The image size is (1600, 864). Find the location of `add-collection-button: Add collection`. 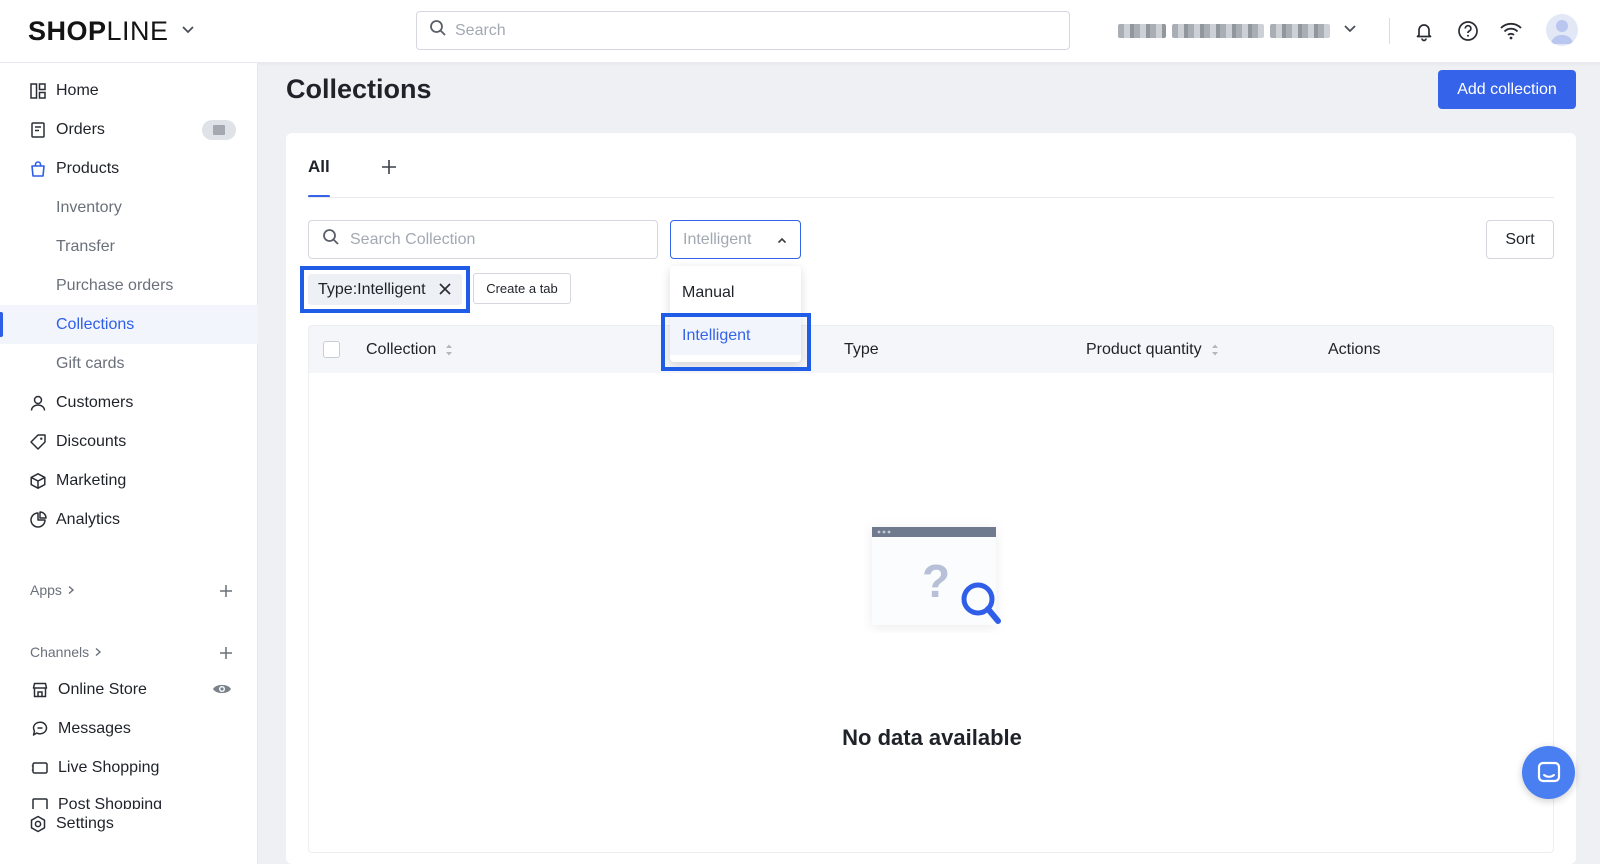

add-collection-button: Add collection is located at coordinates (1507, 89).